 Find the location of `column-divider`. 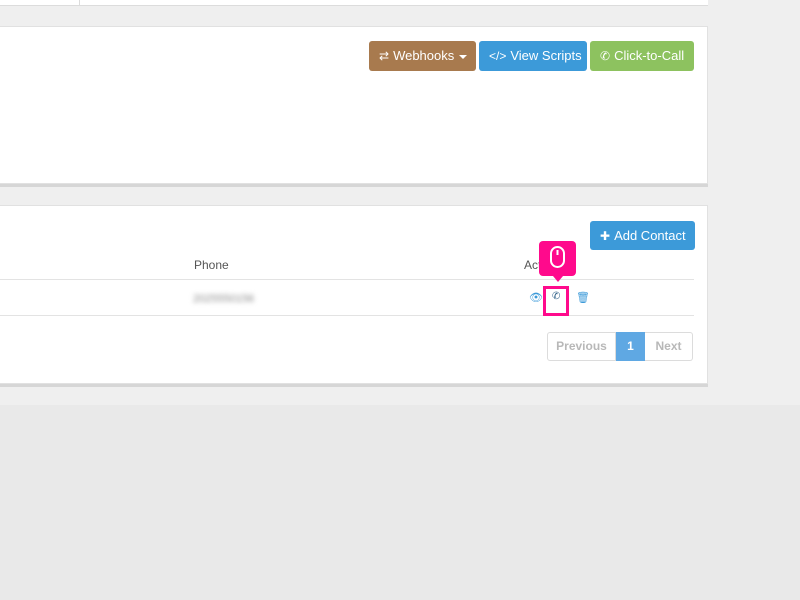

column-divider is located at coordinates (79, 2).